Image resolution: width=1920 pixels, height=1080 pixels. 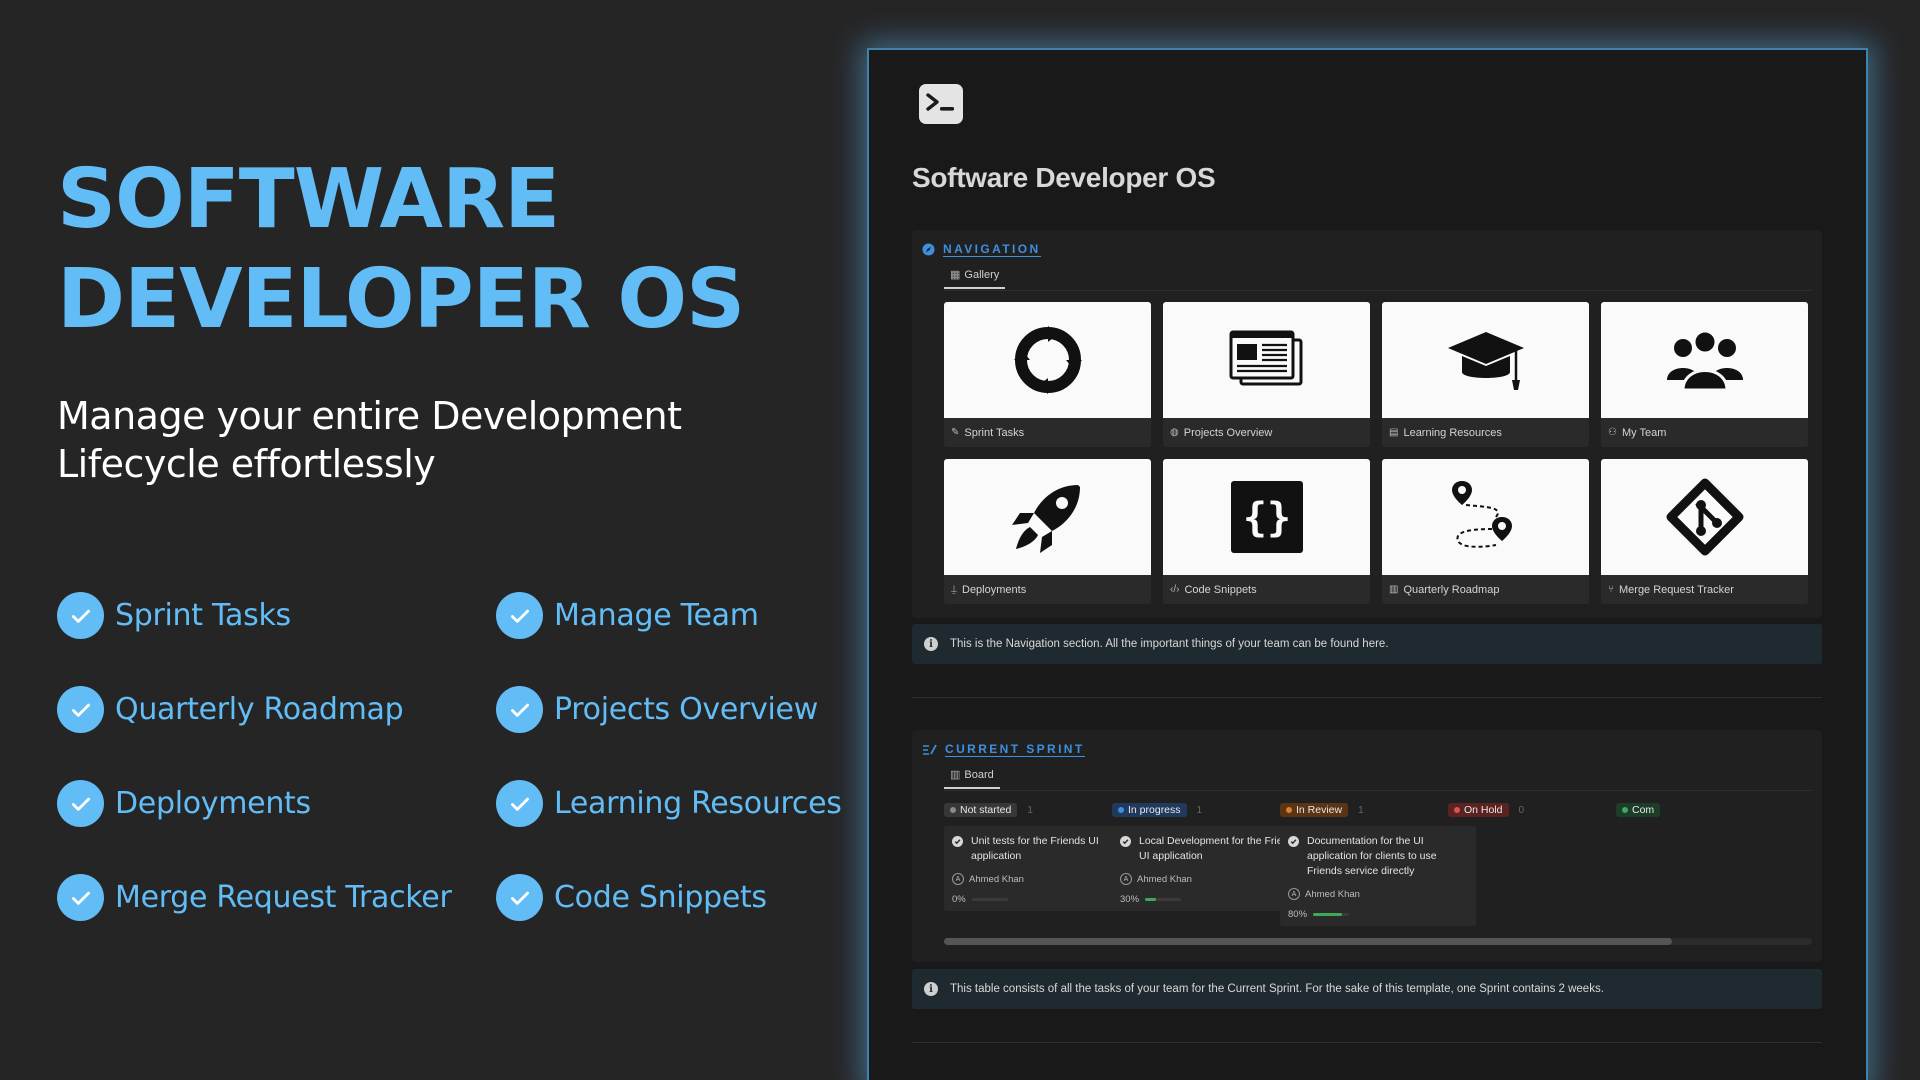 I want to click on gallery-card-learning-resources: ▤ Learning Resources, so click(x=1485, y=374).